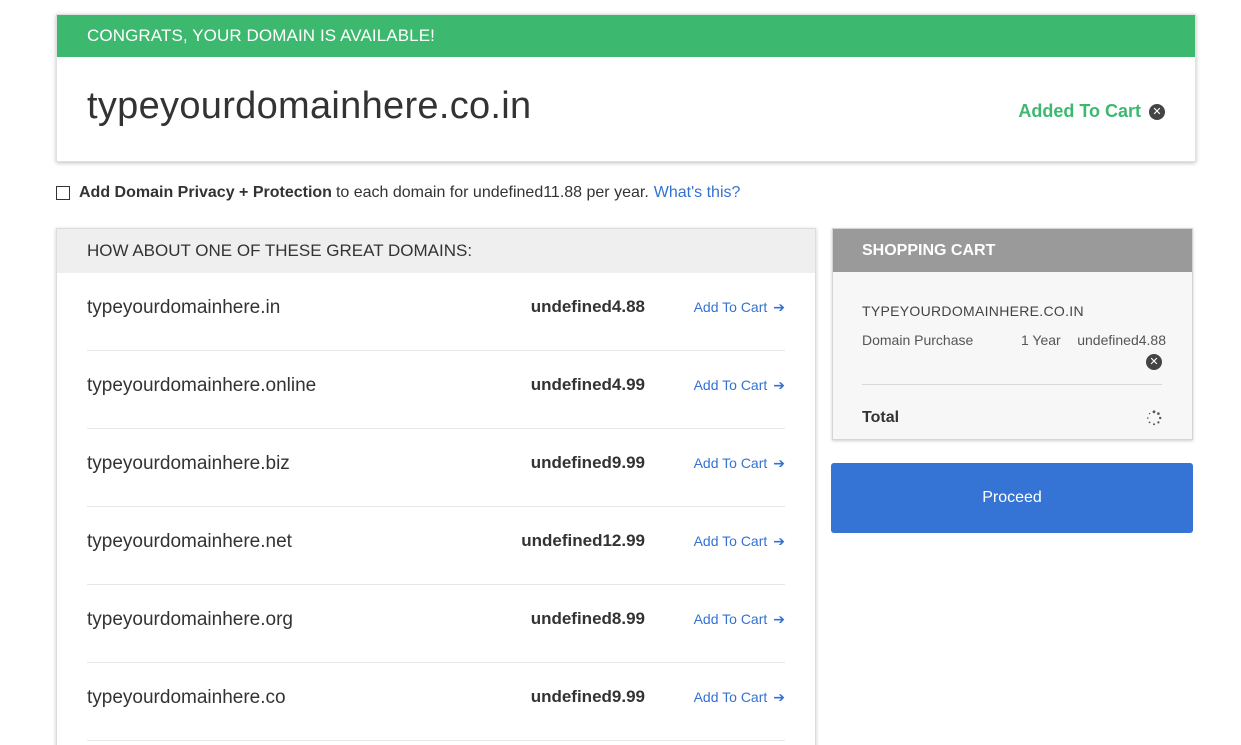 This screenshot has height=745, width=1241. What do you see at coordinates (189, 541) in the screenshot?
I see `suggestion-domain: typeyourdomainhere.net` at bounding box center [189, 541].